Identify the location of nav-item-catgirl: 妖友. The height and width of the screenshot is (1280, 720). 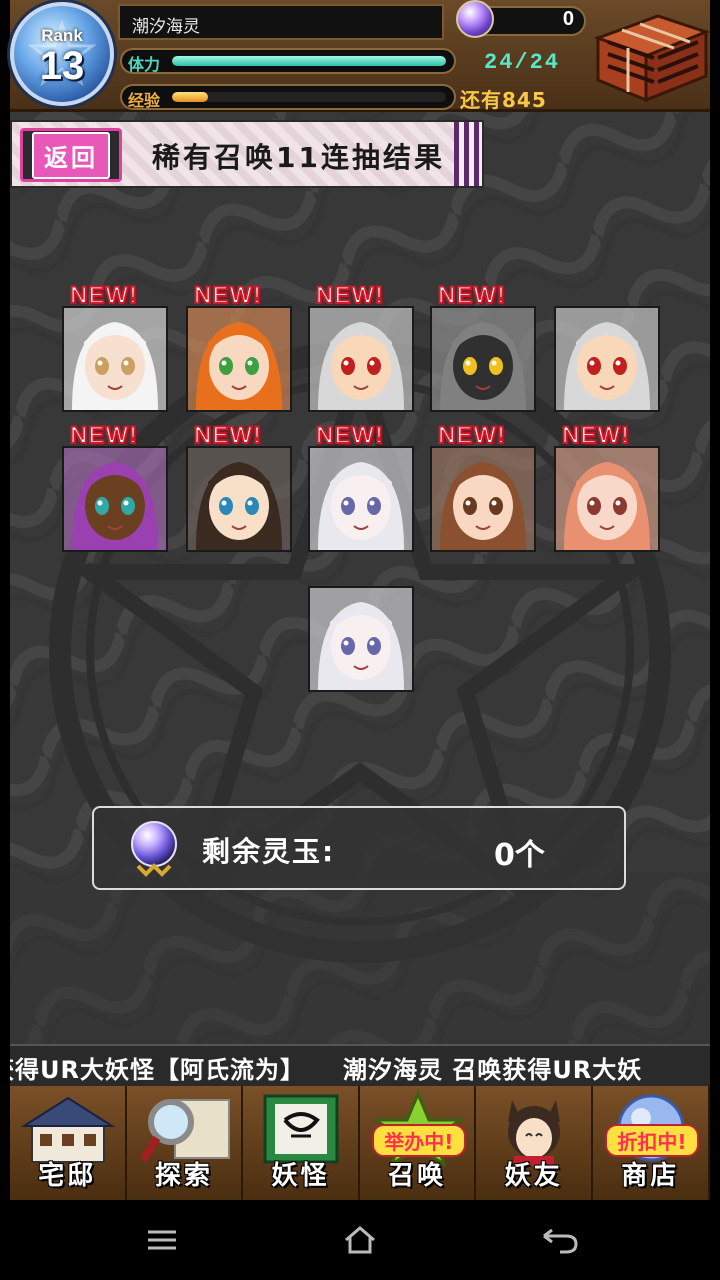
(534, 1143).